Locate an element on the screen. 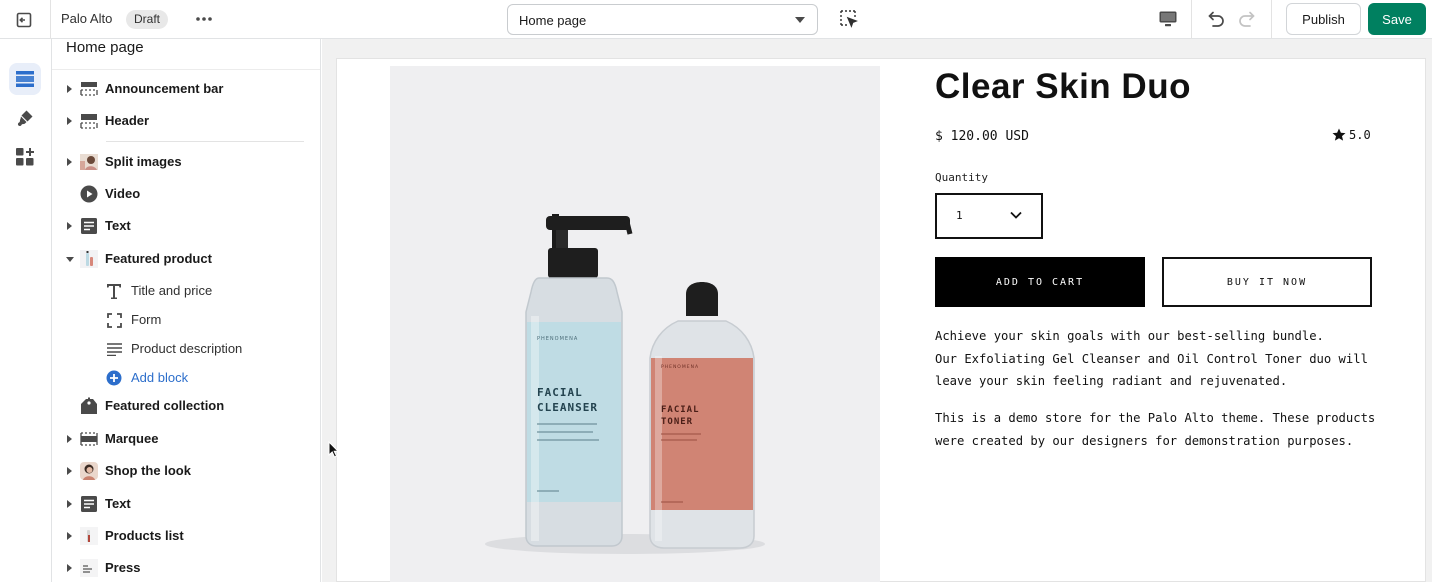 The image size is (1432, 582). publish-button: Publish is located at coordinates (1323, 19).